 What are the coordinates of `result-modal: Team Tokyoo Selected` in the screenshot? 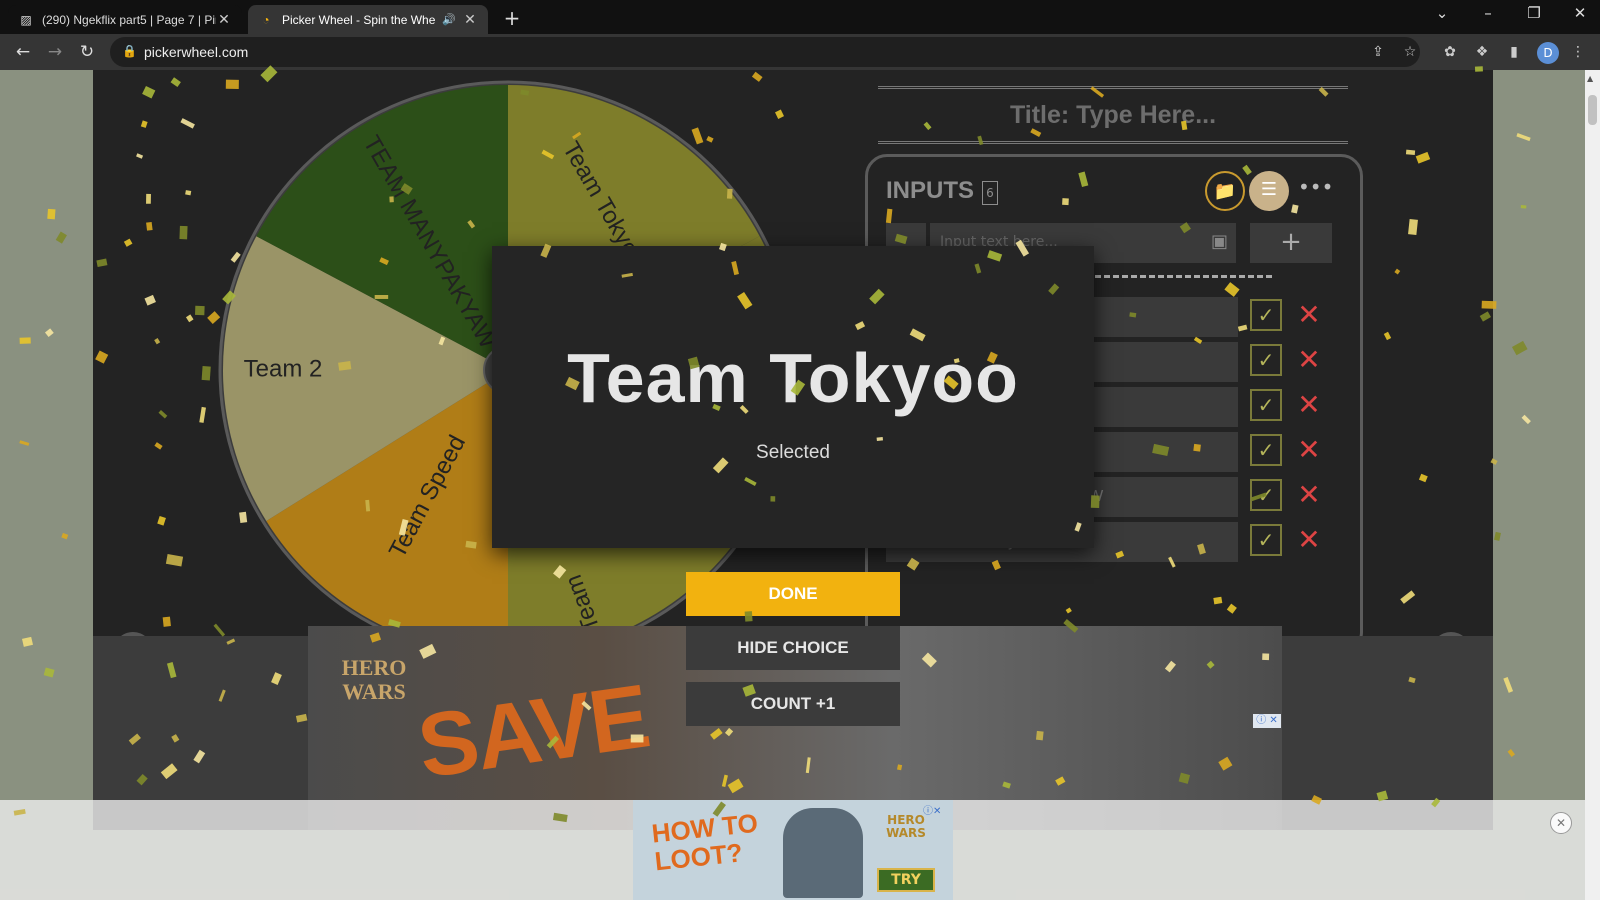 It's located at (793, 397).